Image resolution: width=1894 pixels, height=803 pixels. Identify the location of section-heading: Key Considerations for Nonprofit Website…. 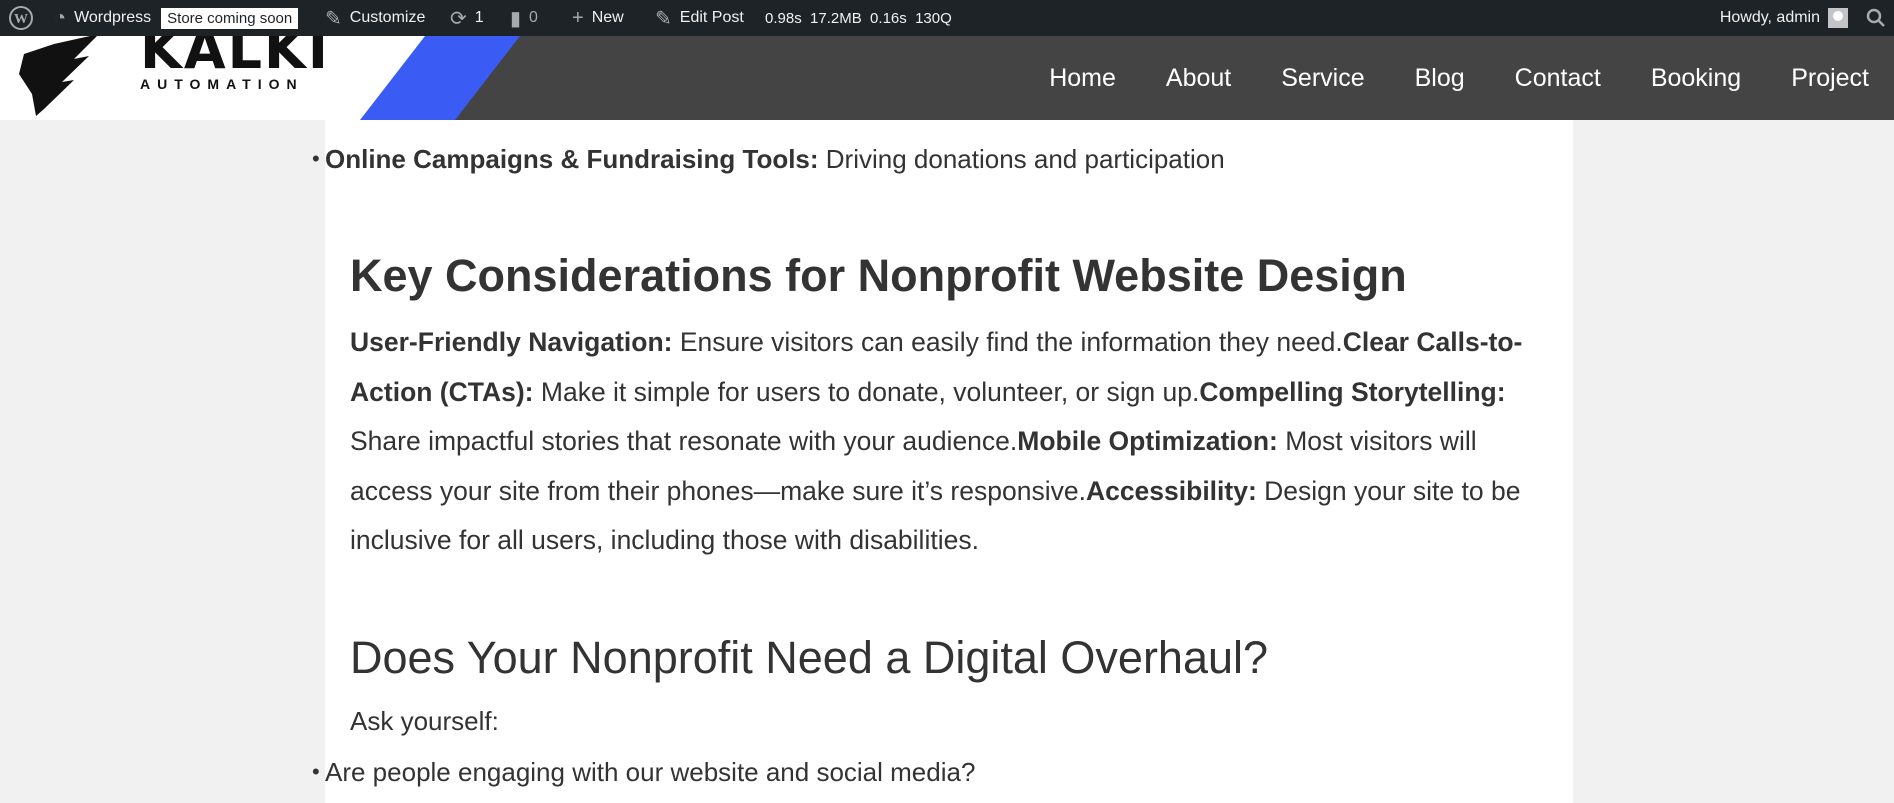
(878, 275).